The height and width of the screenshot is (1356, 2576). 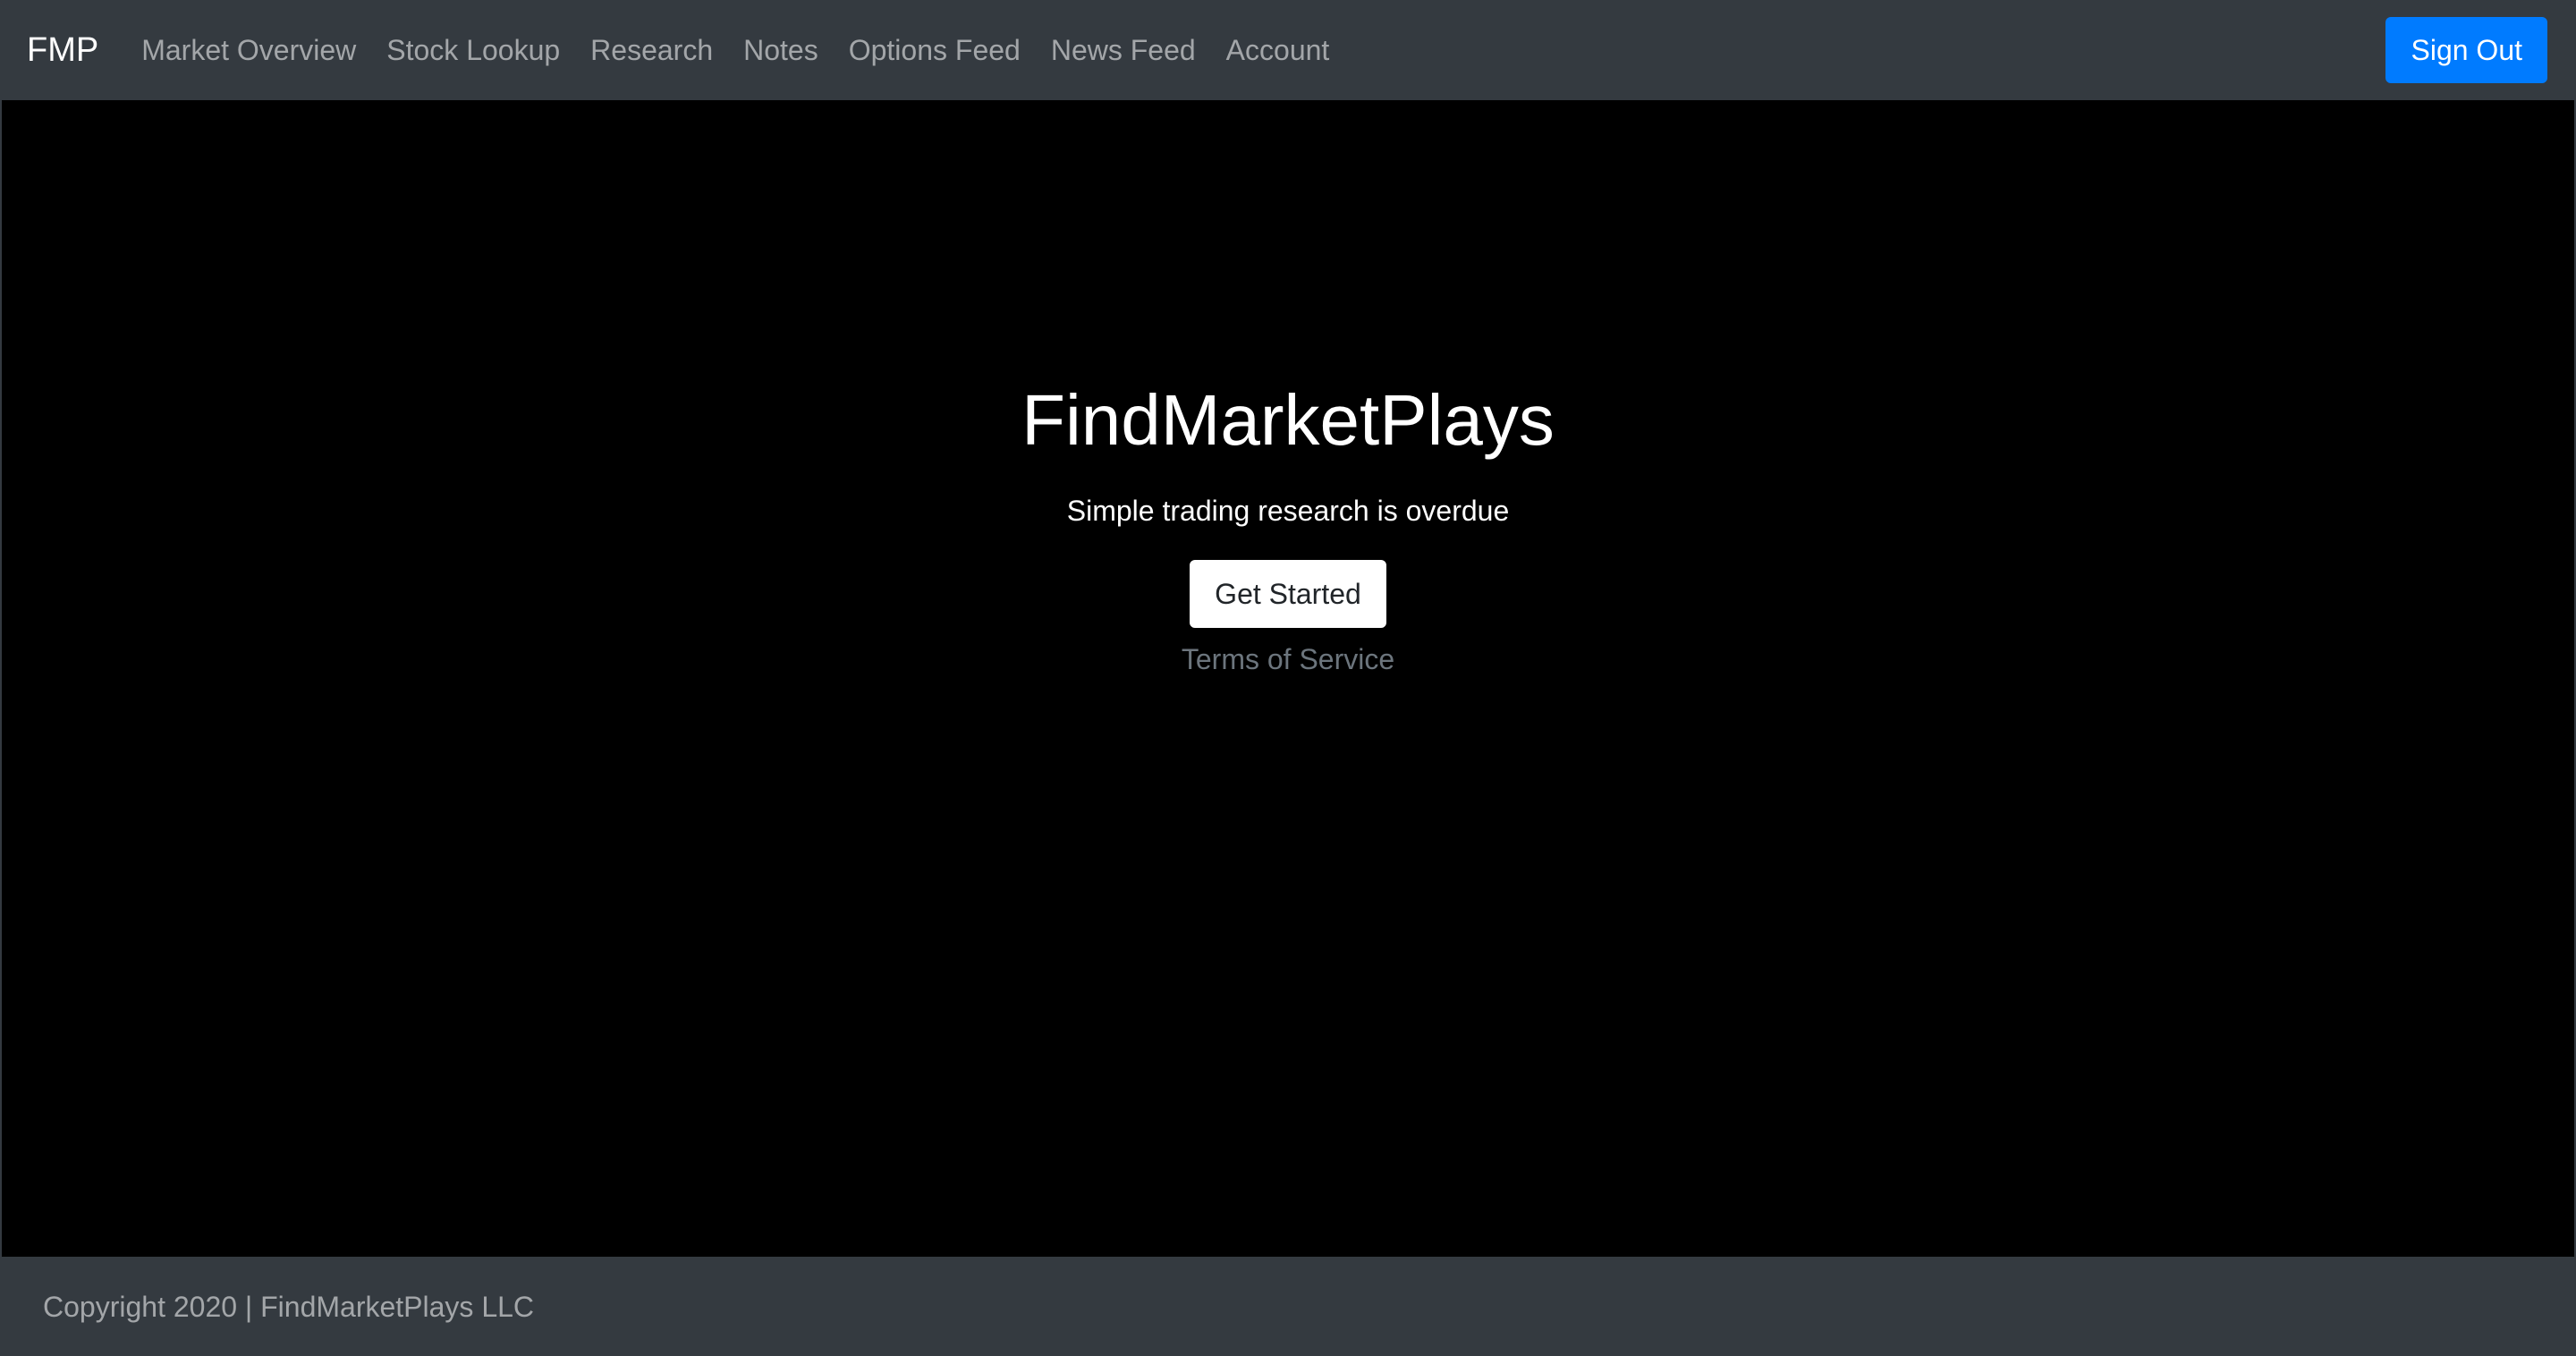 I want to click on page-footer: Copyright 2020 | FindMarketPlays LLC, so click(x=1288, y=1306).